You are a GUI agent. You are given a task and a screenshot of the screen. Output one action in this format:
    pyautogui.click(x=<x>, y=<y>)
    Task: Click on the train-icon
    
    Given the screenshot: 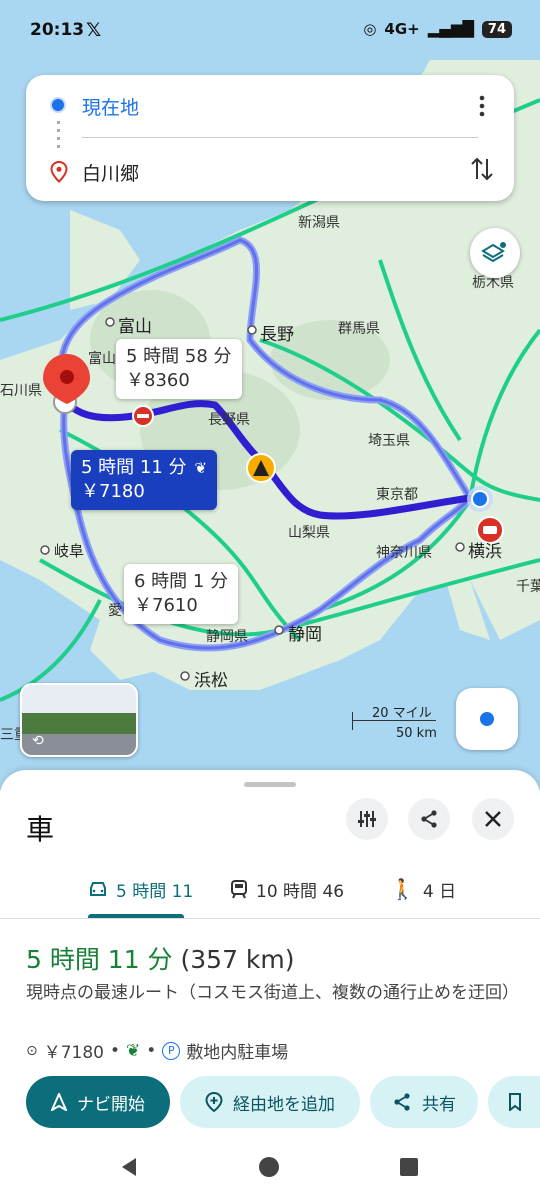 What is the action you would take?
    pyautogui.click(x=239, y=889)
    